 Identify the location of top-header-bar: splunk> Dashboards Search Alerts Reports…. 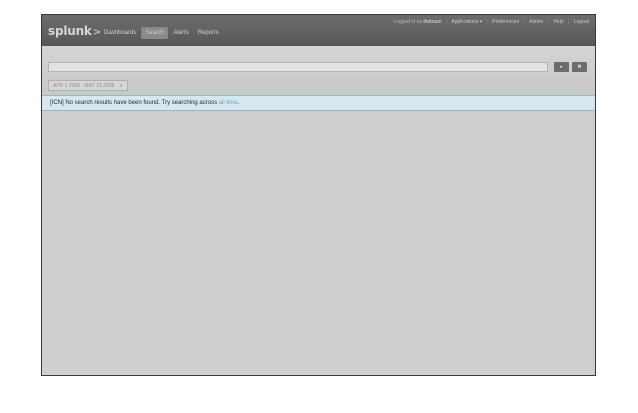
(318, 30).